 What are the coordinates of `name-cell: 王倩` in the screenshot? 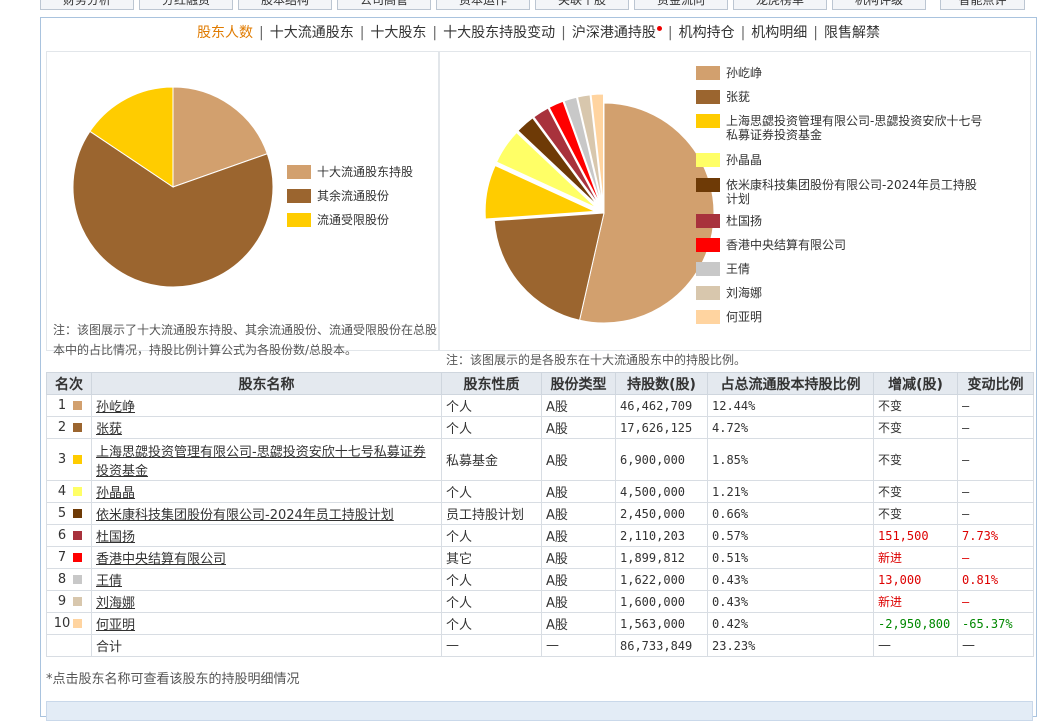 It's located at (266, 579).